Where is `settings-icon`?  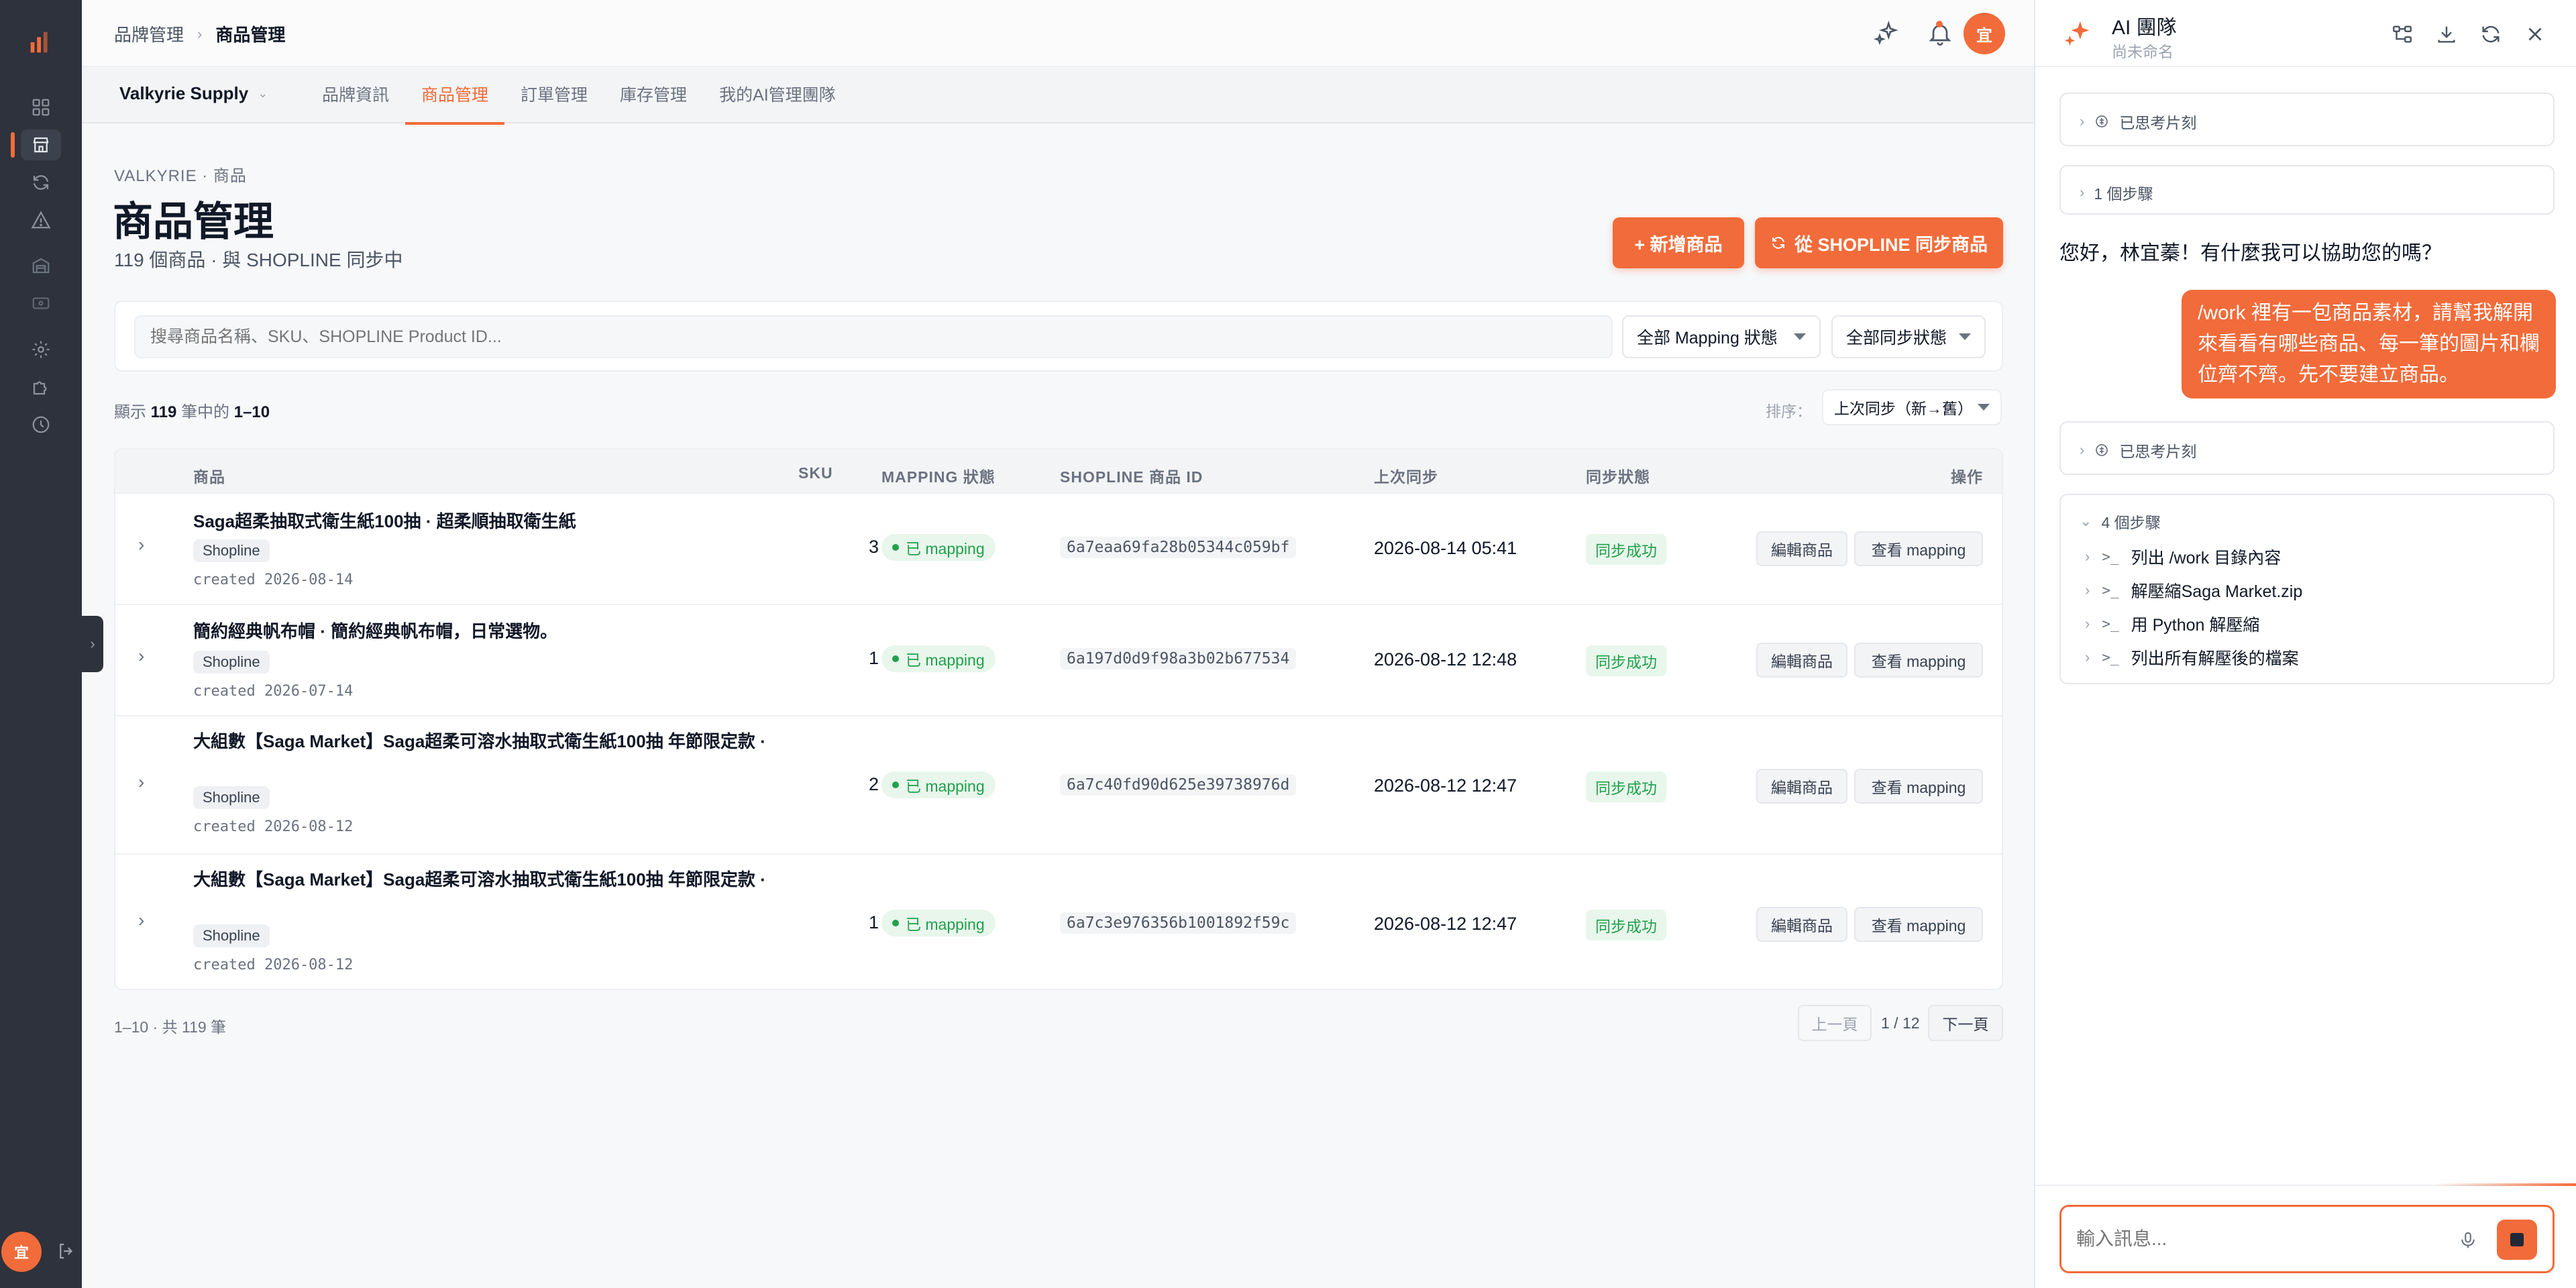 settings-icon is located at coordinates (41, 349).